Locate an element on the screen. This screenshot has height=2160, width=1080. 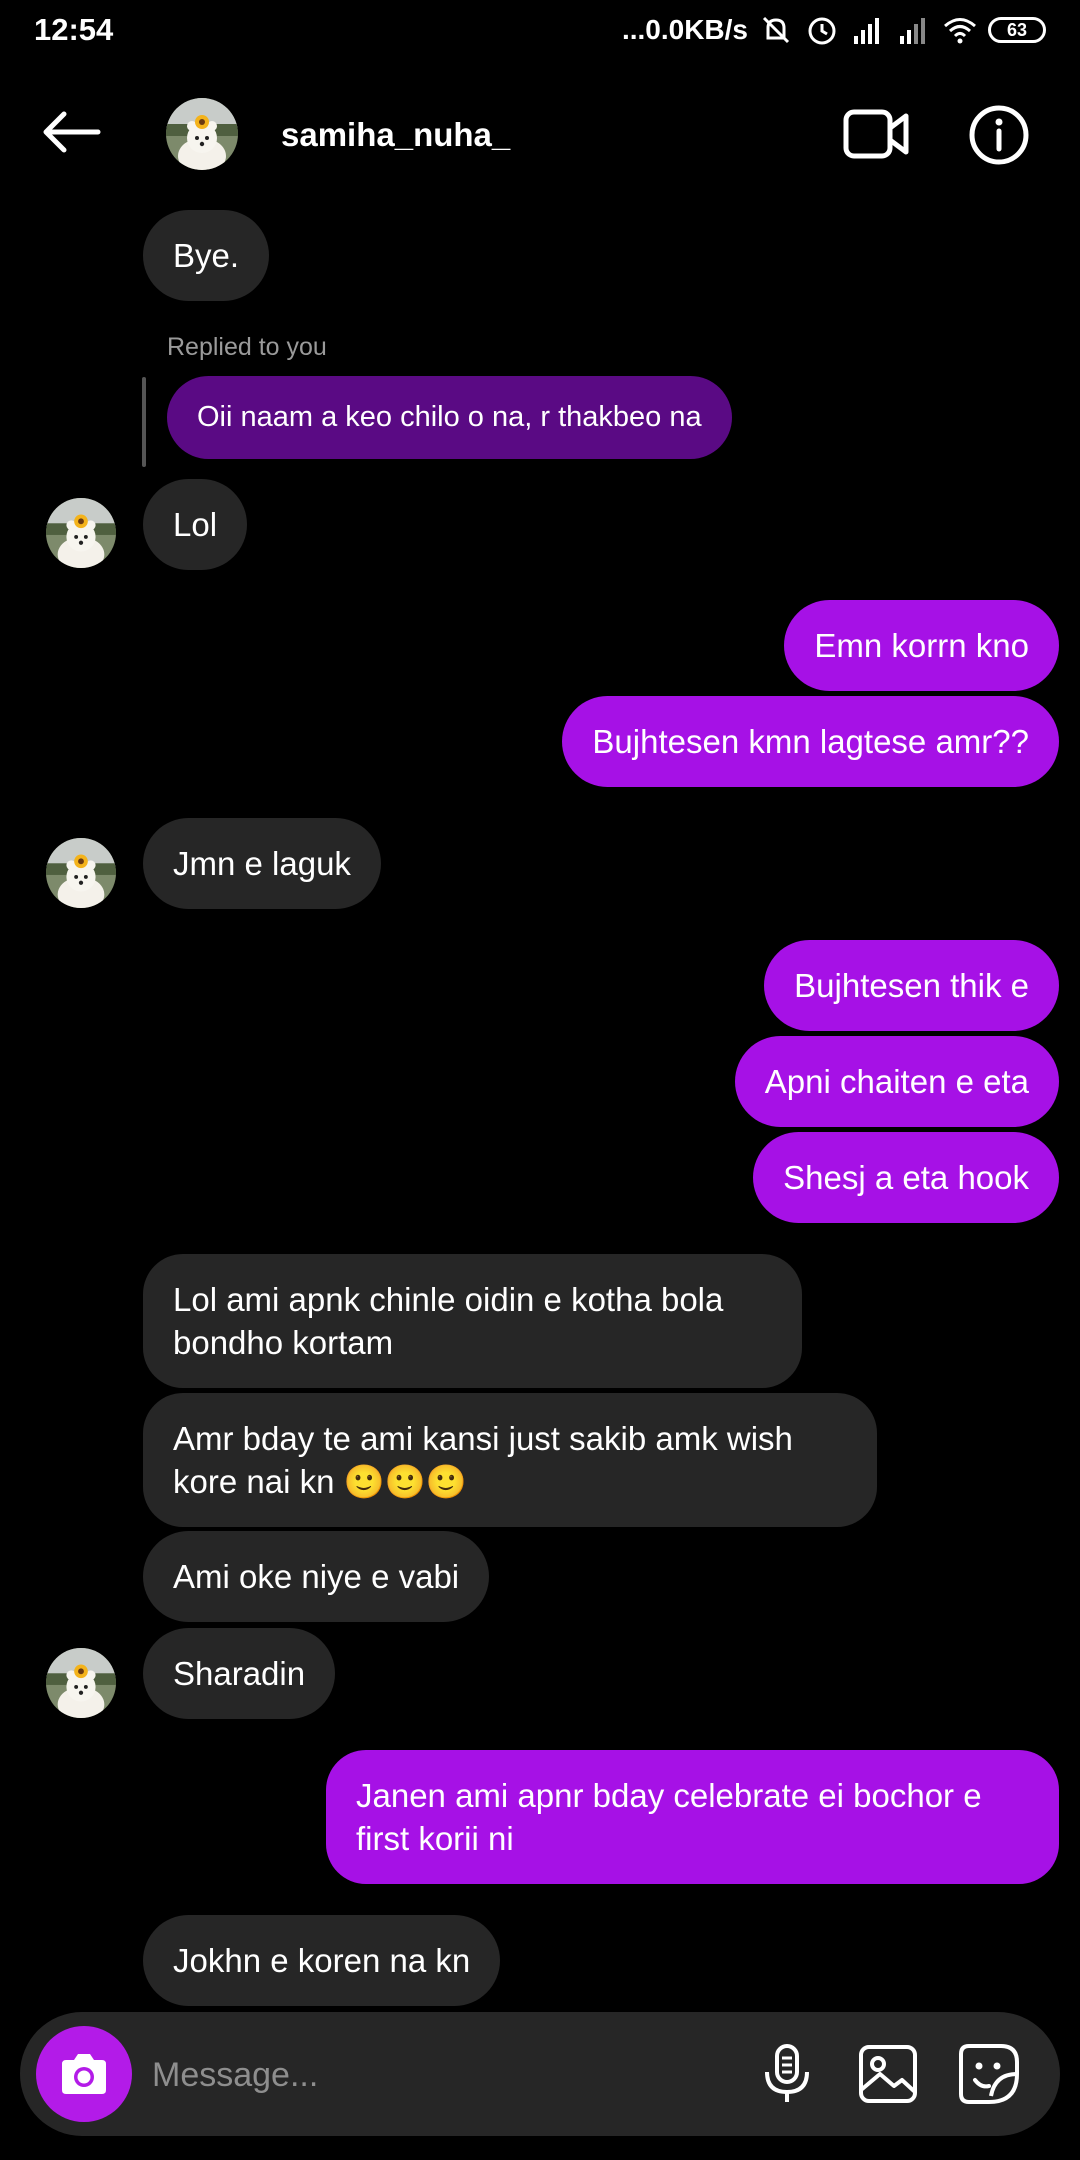
message-bubble: Sharadin is located at coordinates (239, 1673).